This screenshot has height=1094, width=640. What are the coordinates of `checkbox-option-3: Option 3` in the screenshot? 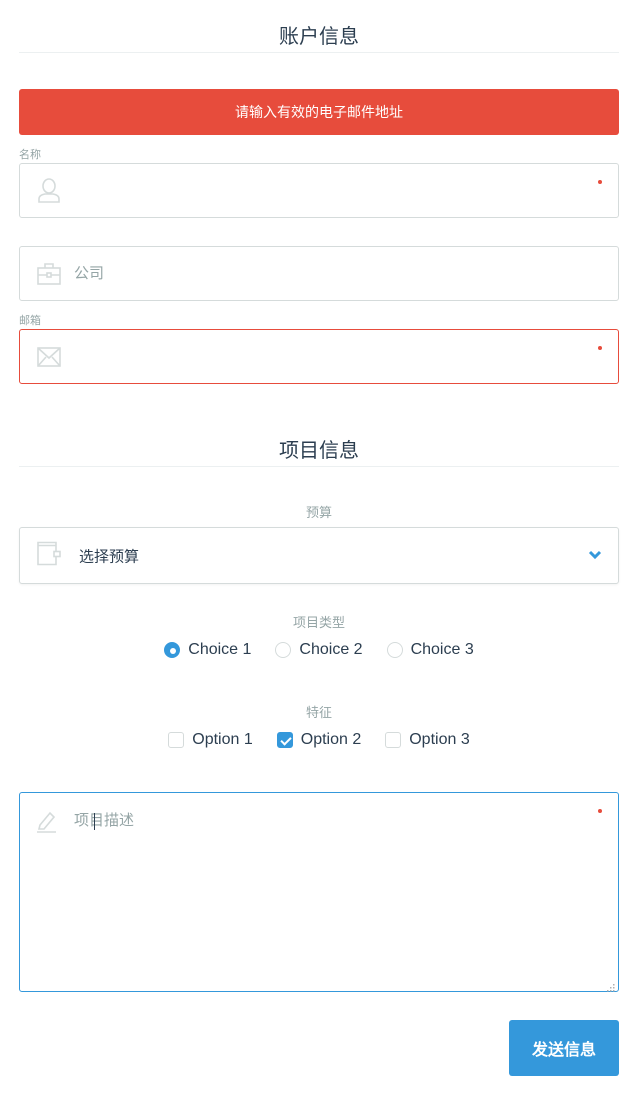 It's located at (427, 740).